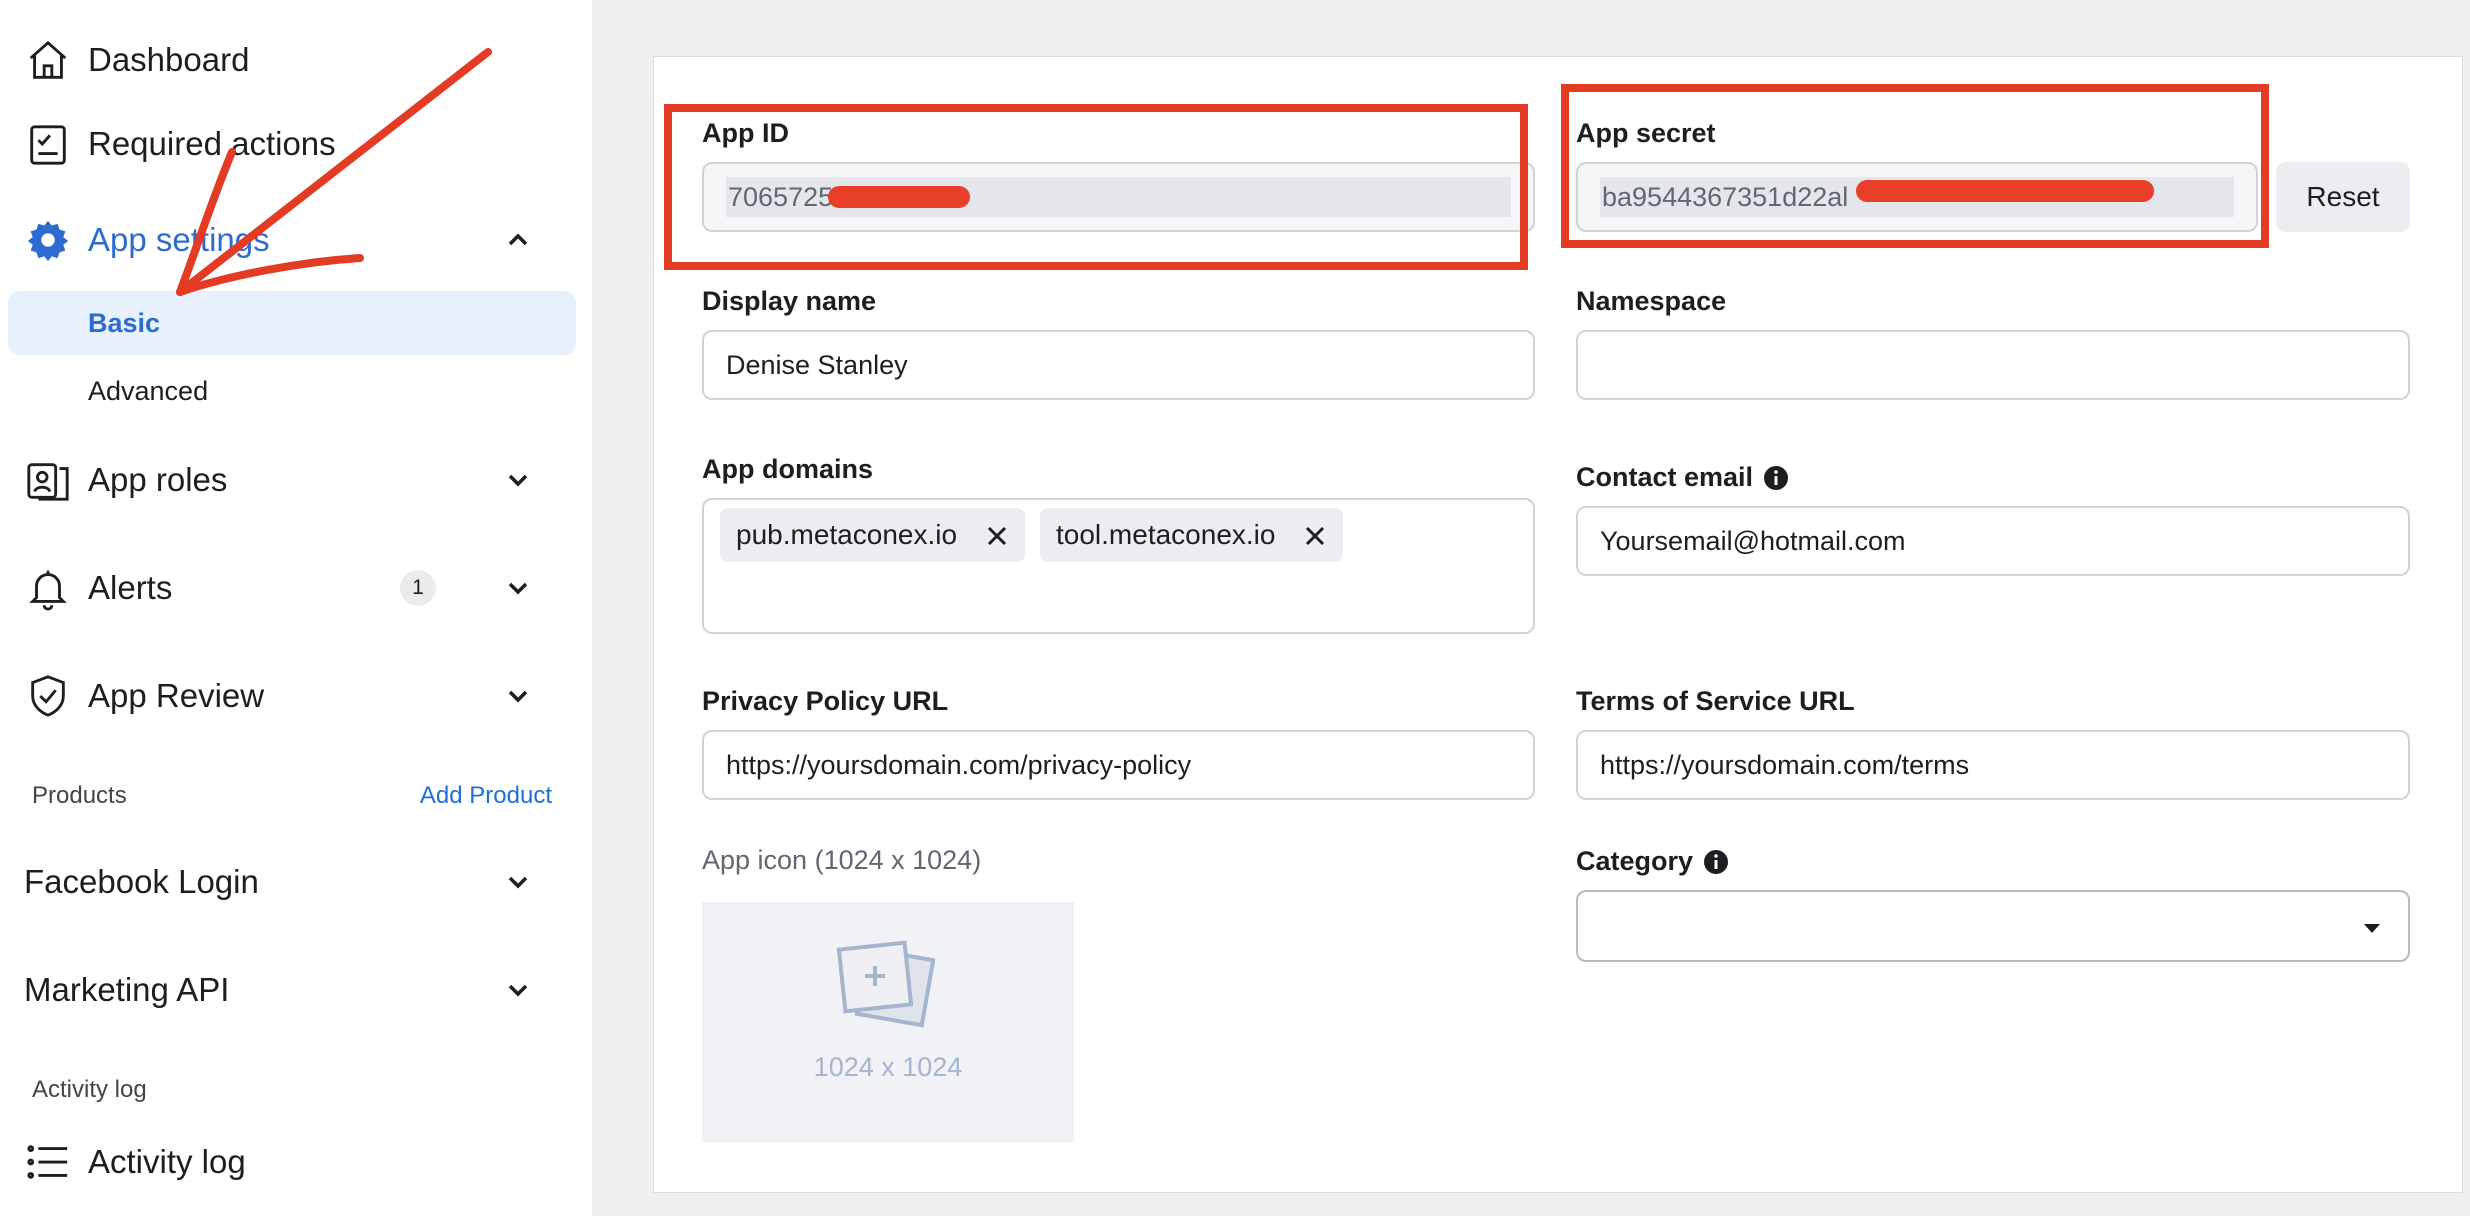 The image size is (2470, 1216). Describe the element at coordinates (124, 322) in the screenshot. I see `sidebar-item-basic-label: Basic` at that location.